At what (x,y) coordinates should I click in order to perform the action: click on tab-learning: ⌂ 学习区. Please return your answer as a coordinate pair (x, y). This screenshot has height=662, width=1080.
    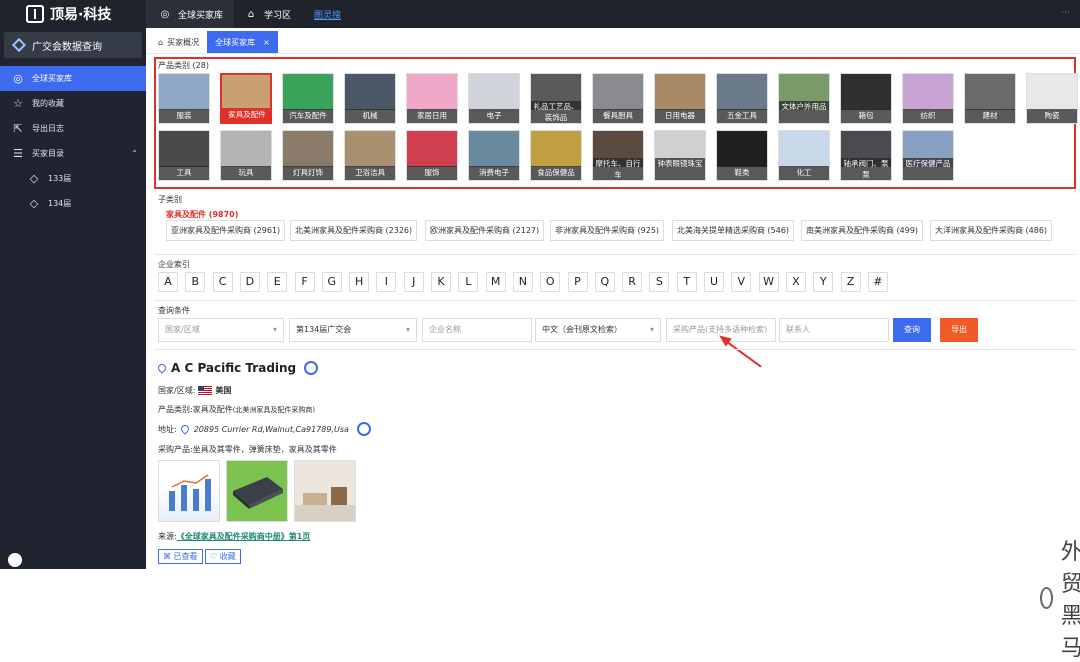
    Looking at the image, I should click on (274, 14).